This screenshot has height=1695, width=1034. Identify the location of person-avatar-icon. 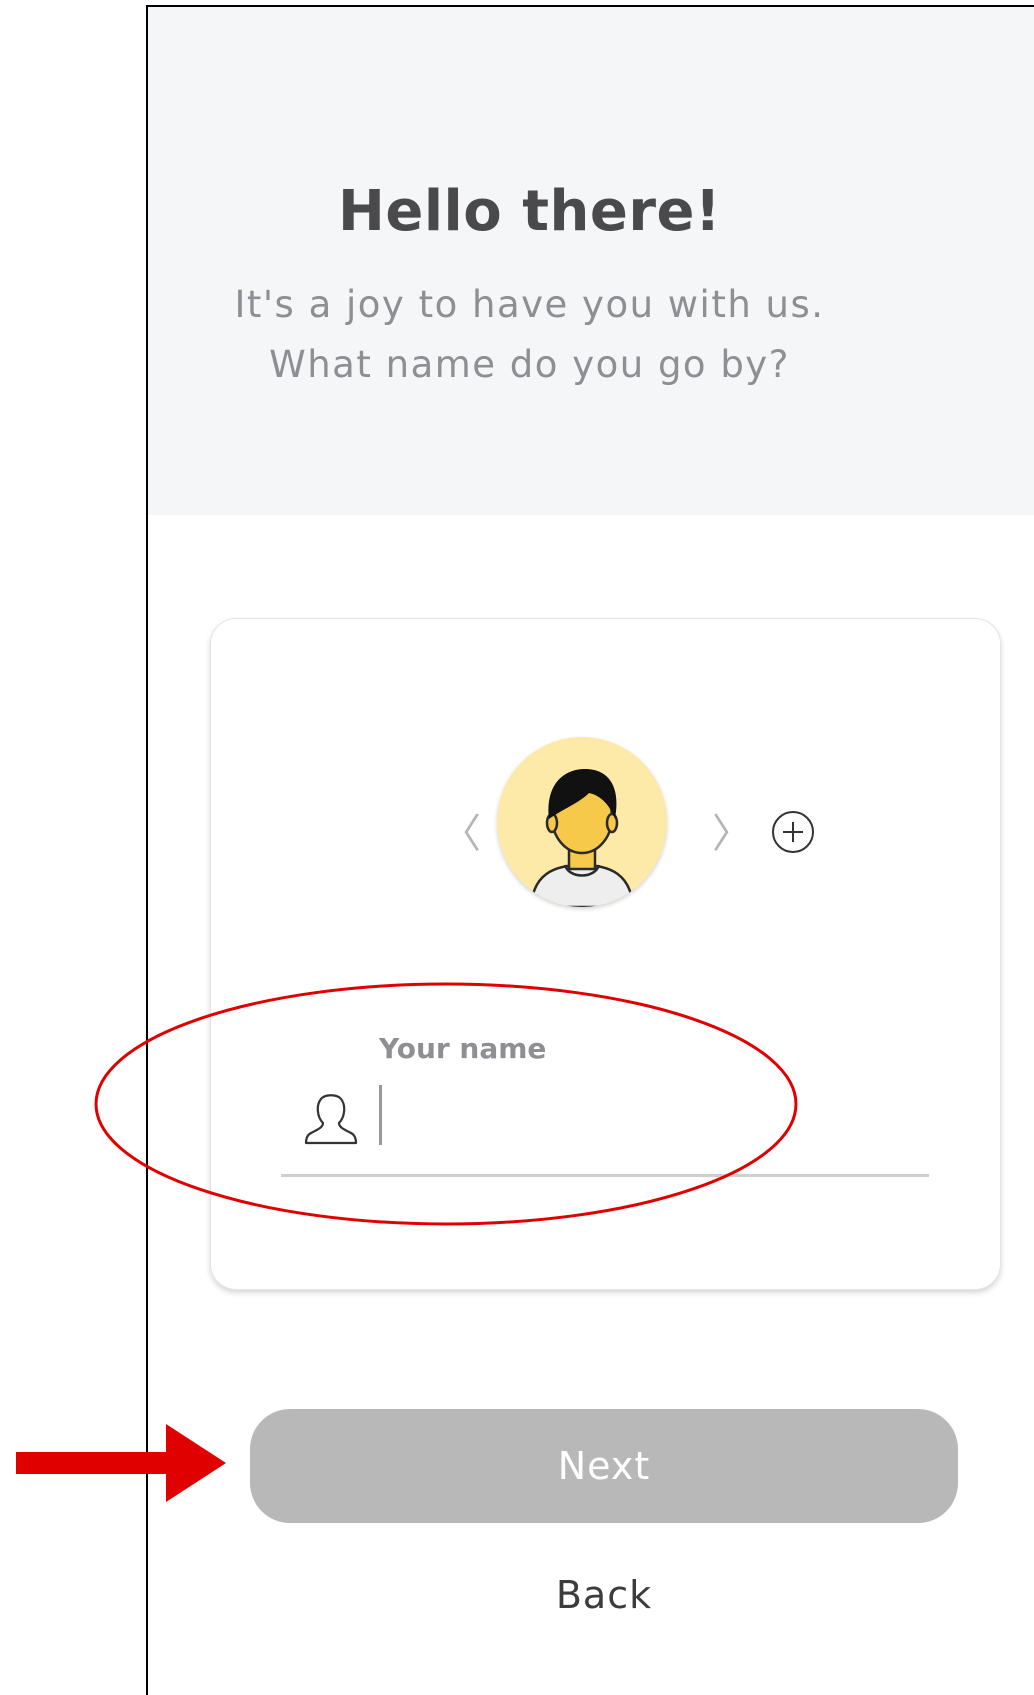
(582, 822).